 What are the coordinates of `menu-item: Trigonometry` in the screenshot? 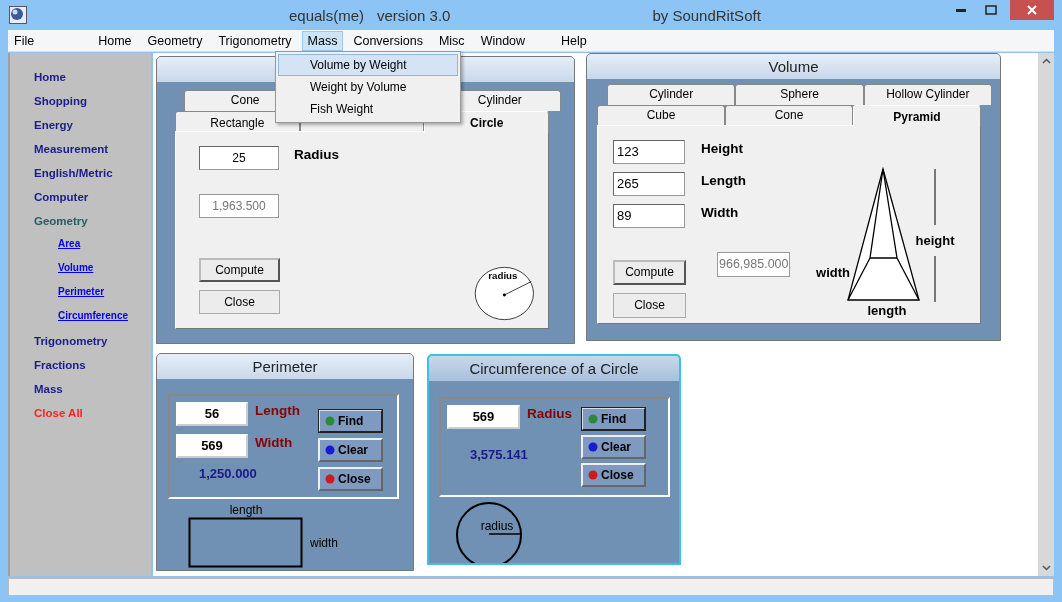 It's located at (255, 40).